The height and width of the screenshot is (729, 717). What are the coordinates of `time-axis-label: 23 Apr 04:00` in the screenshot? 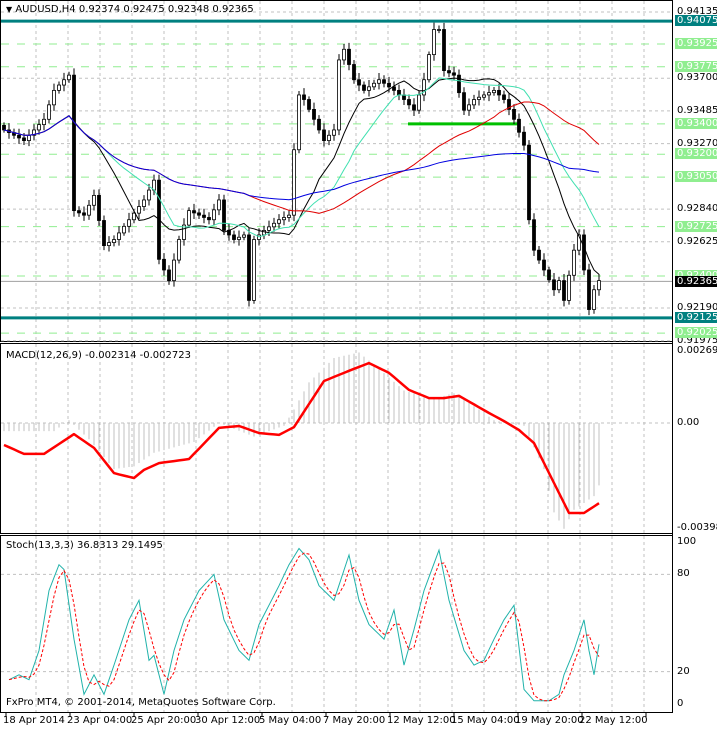 It's located at (100, 720).